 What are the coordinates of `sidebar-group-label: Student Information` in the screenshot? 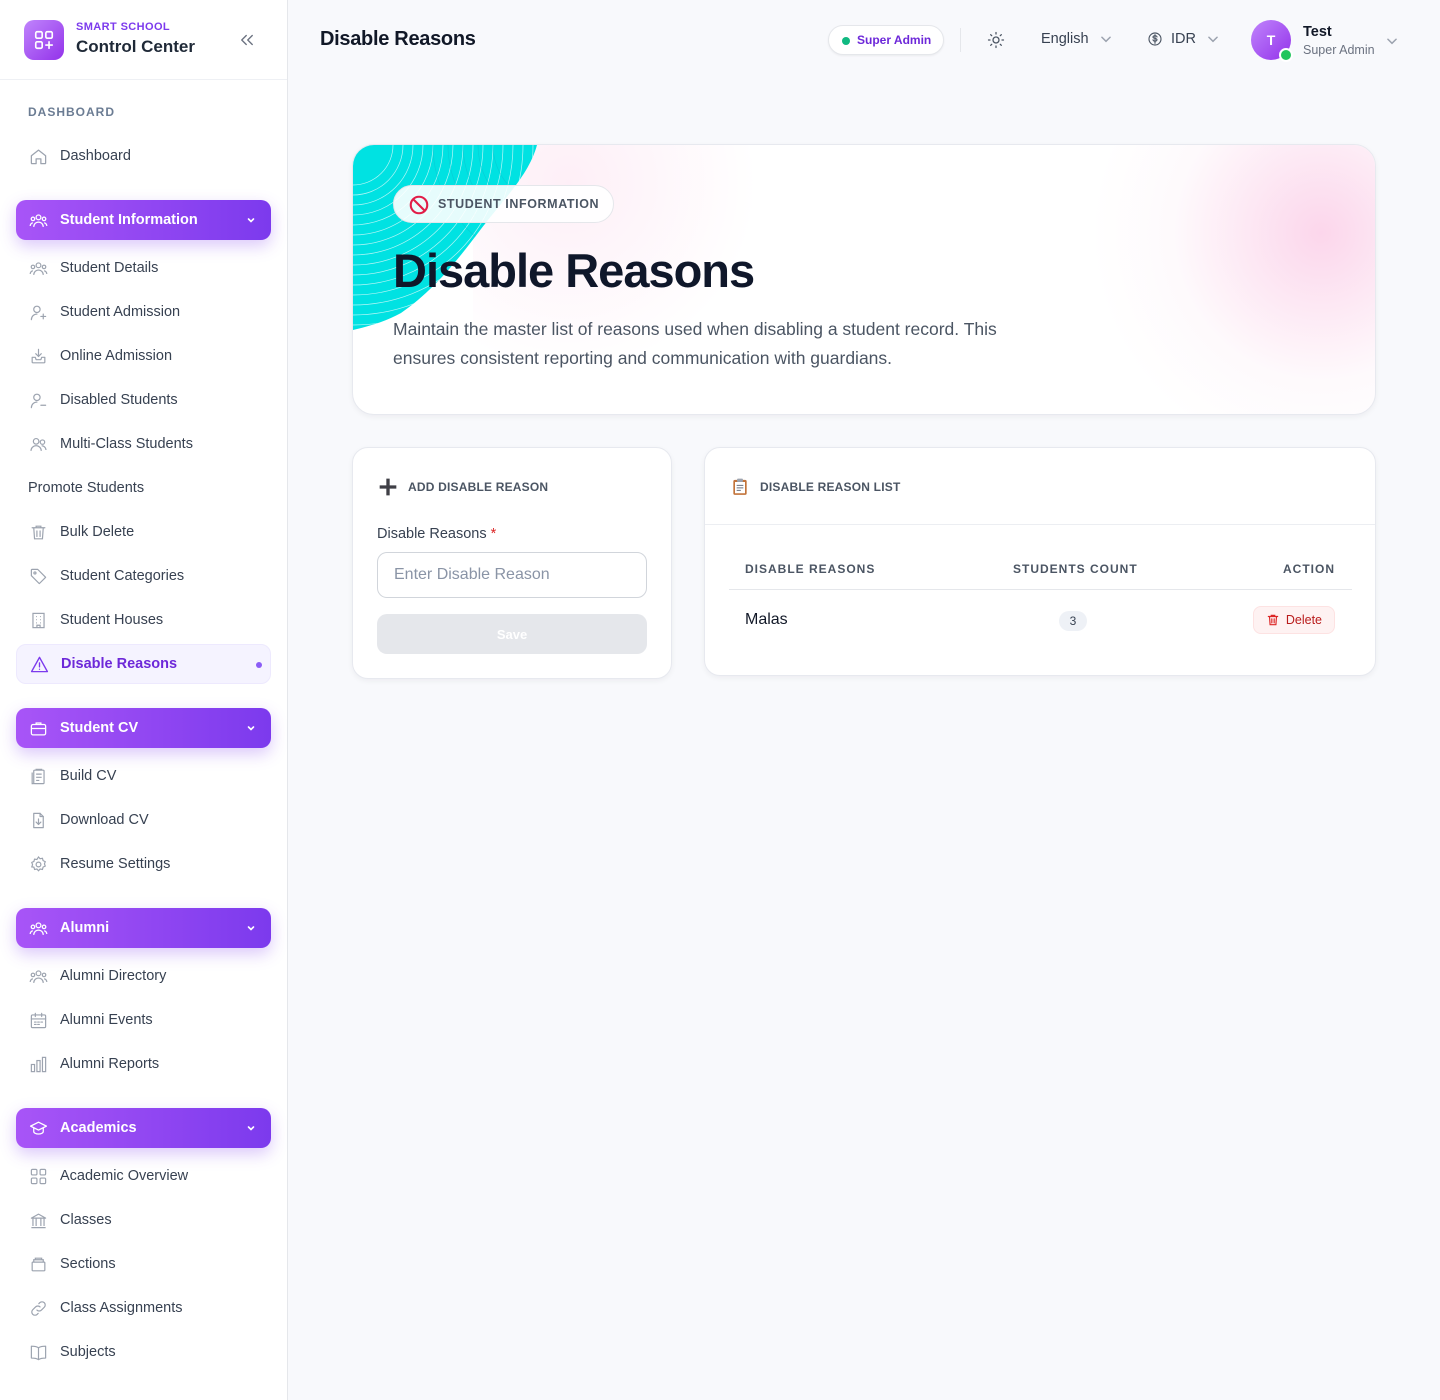 It's located at (129, 220).